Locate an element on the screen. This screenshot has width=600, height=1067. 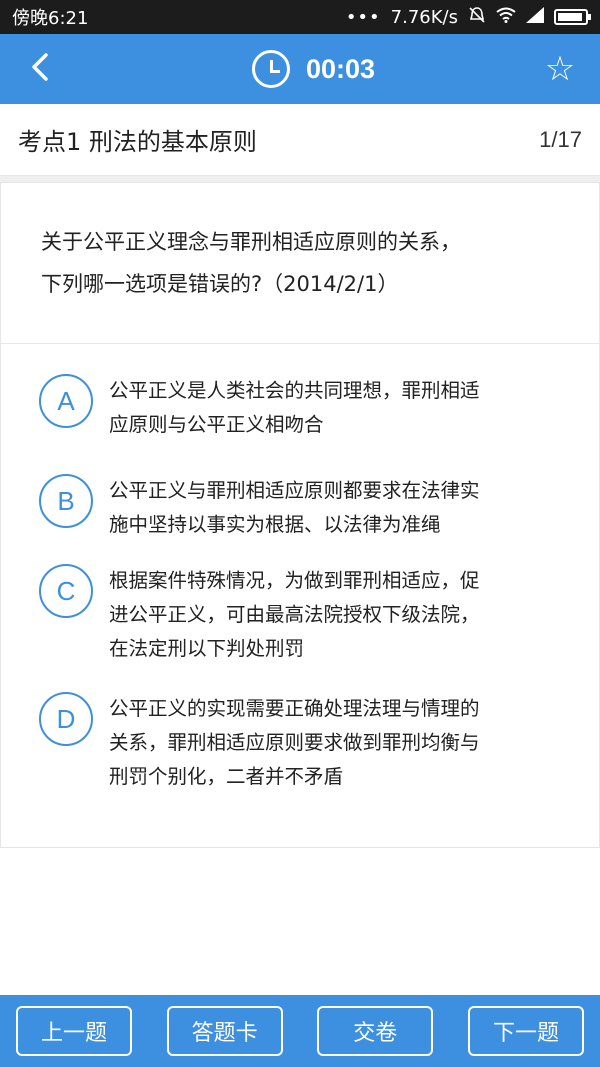
option-line: 应原则与公平正义相吻合 is located at coordinates (216, 424).